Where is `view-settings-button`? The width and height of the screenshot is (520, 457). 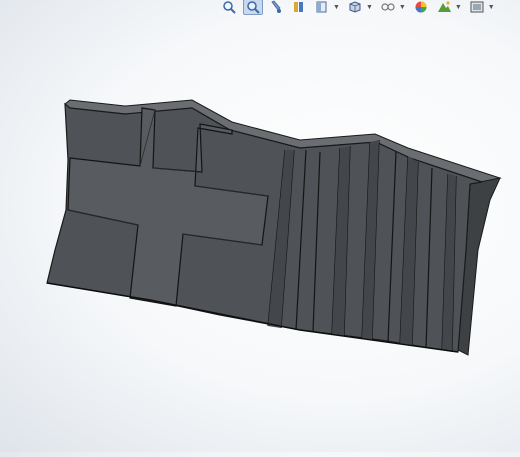
view-settings-button is located at coordinates (477, 7).